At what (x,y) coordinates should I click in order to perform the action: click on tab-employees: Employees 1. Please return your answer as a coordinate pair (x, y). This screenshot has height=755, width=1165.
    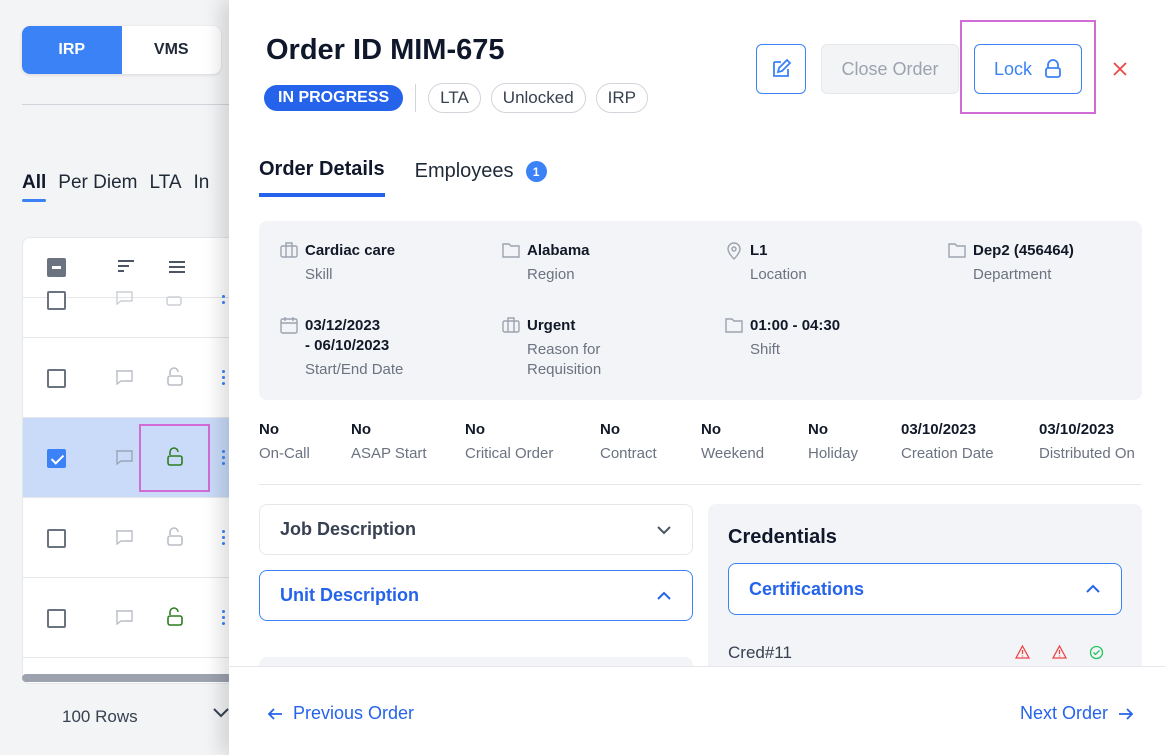
    Looking at the image, I should click on (481, 177).